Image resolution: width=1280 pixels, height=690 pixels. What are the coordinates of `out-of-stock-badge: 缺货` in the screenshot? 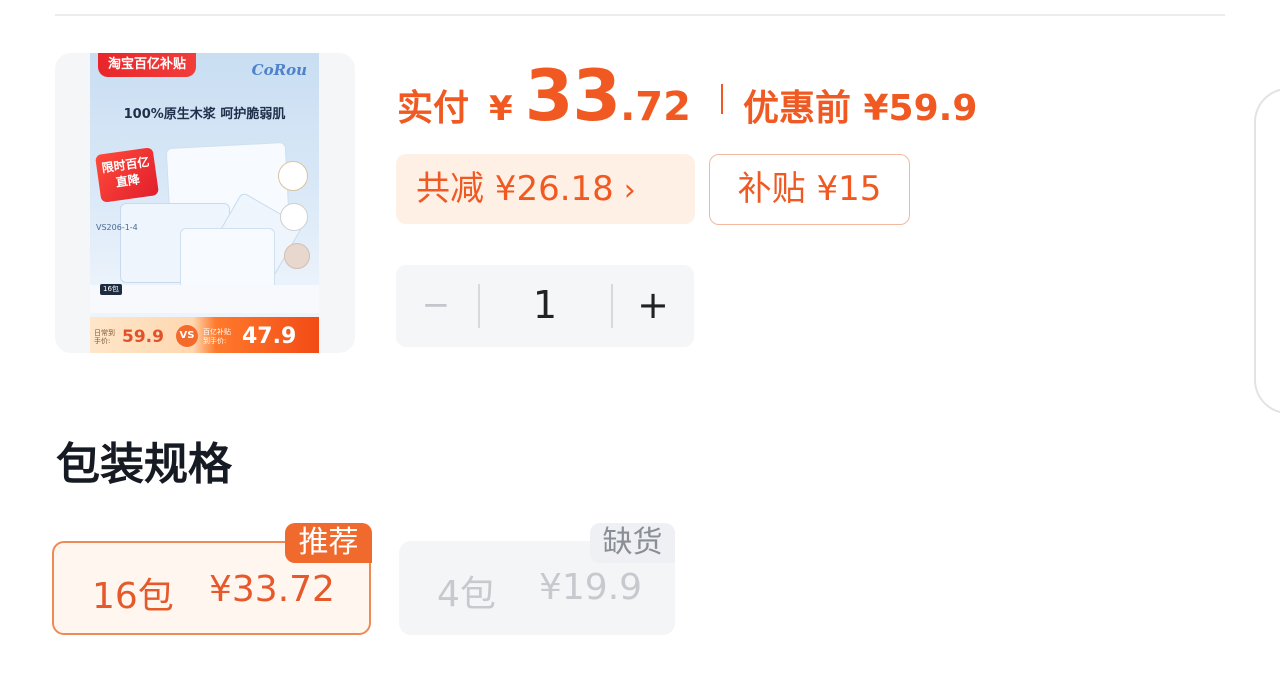 It's located at (632, 543).